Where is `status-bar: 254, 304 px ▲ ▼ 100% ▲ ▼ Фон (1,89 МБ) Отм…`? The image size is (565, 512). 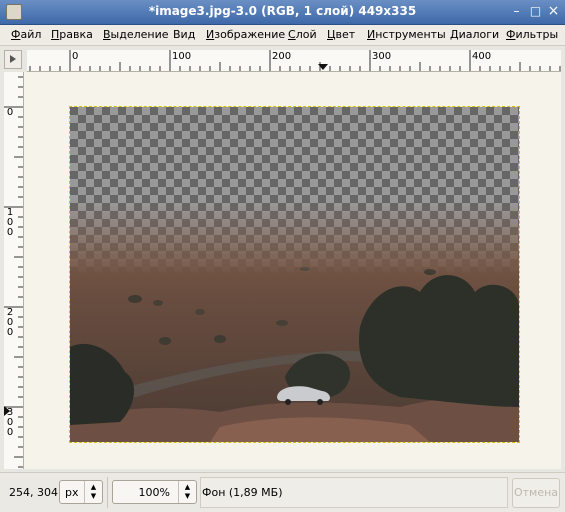
status-bar: 254, 304 px ▲ ▼ 100% ▲ ▼ Фон (1,89 МБ) Отм… is located at coordinates (282, 492).